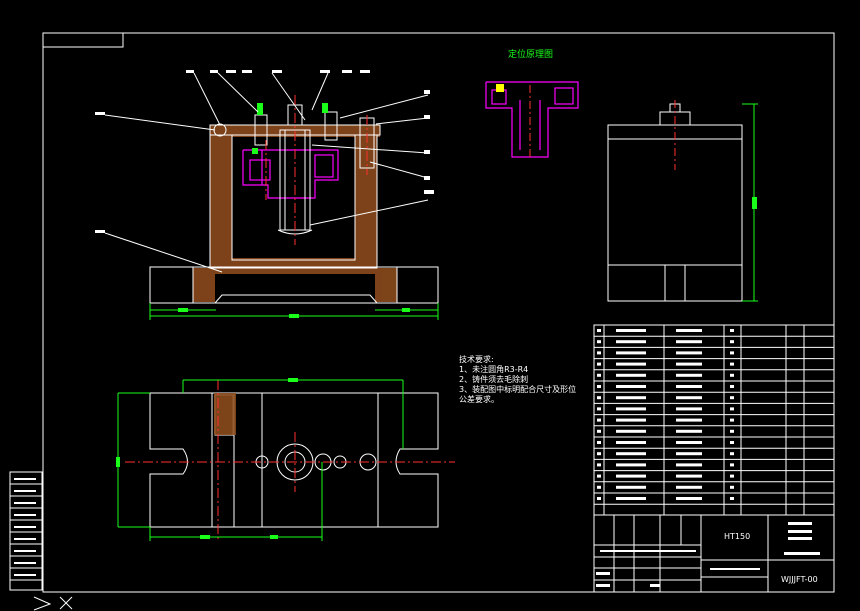 The height and width of the screenshot is (611, 860). Describe the element at coordinates (532, 119) in the screenshot. I see `locating-principle-diagram` at that location.